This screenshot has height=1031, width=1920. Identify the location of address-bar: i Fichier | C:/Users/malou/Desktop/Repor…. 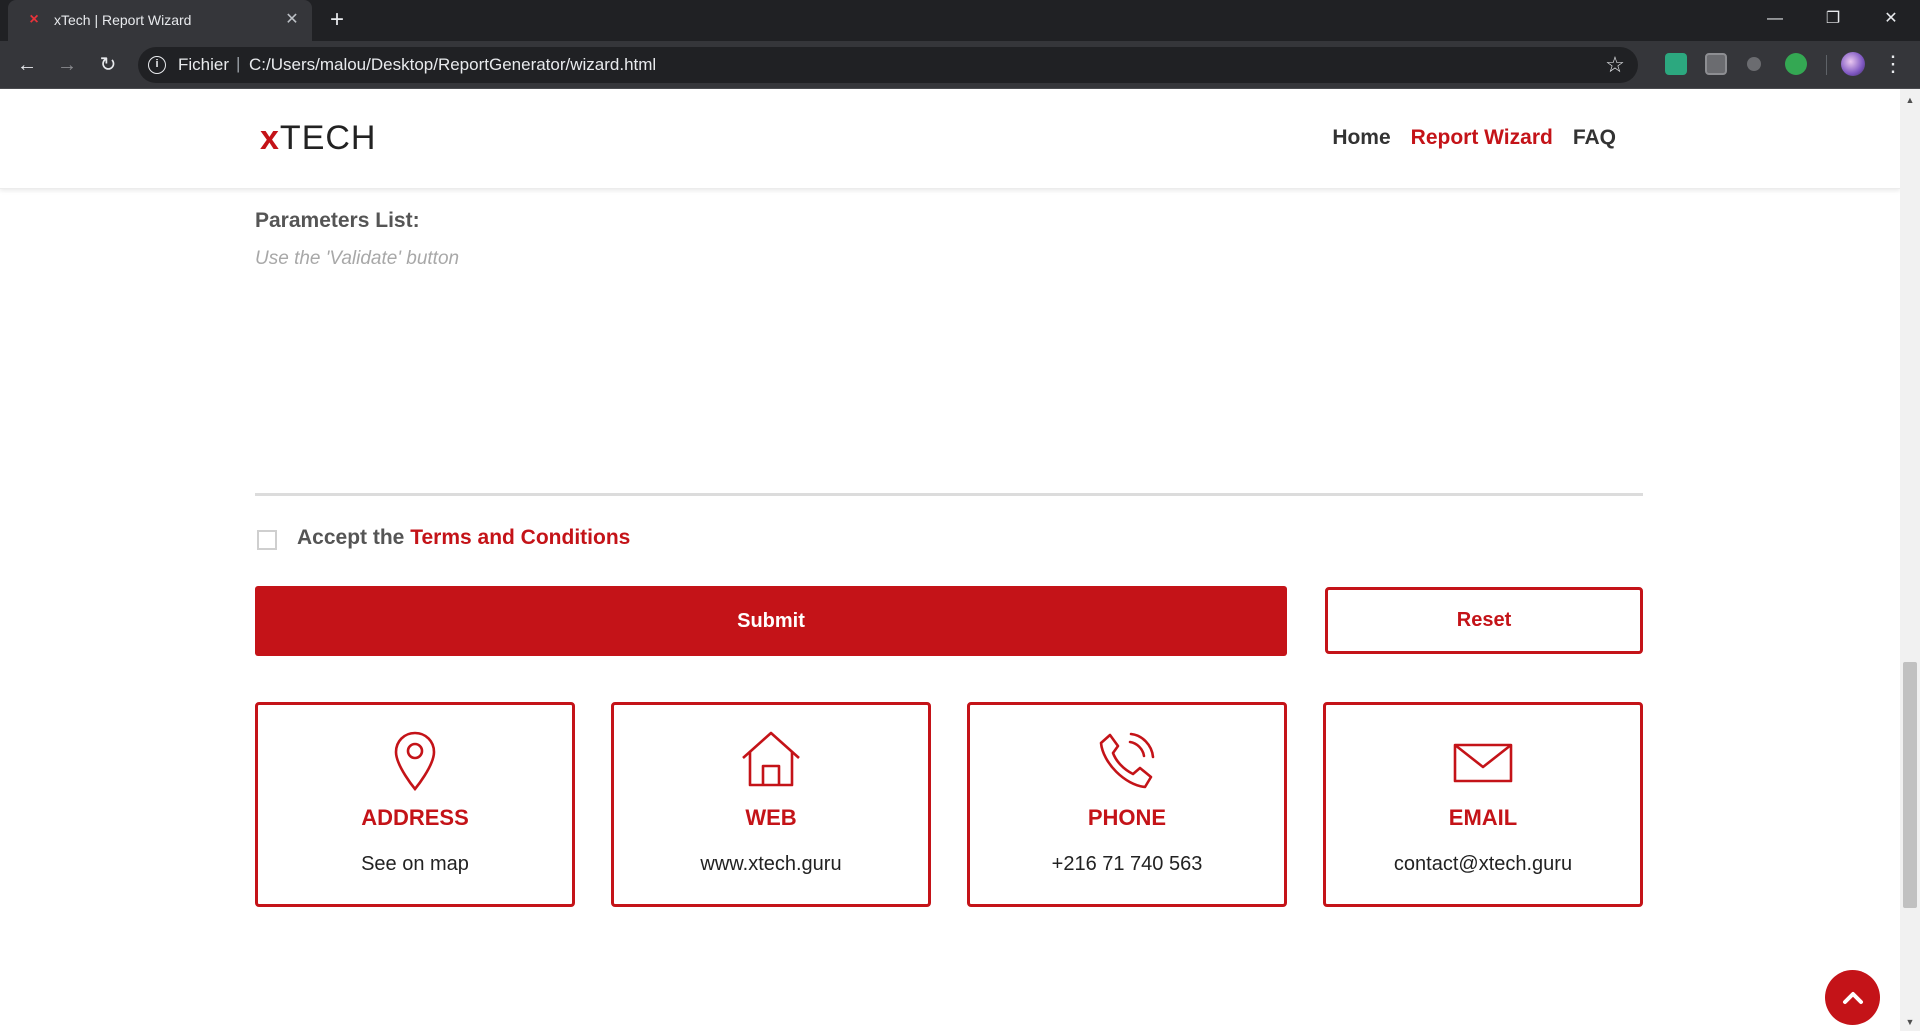
(888, 65).